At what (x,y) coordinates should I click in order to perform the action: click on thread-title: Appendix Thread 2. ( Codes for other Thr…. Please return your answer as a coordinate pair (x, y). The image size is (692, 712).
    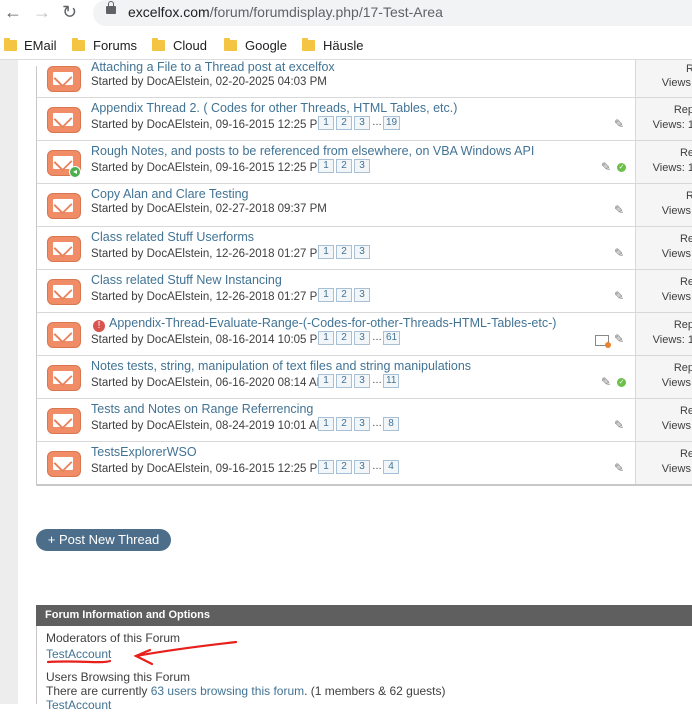
    Looking at the image, I should click on (274, 108).